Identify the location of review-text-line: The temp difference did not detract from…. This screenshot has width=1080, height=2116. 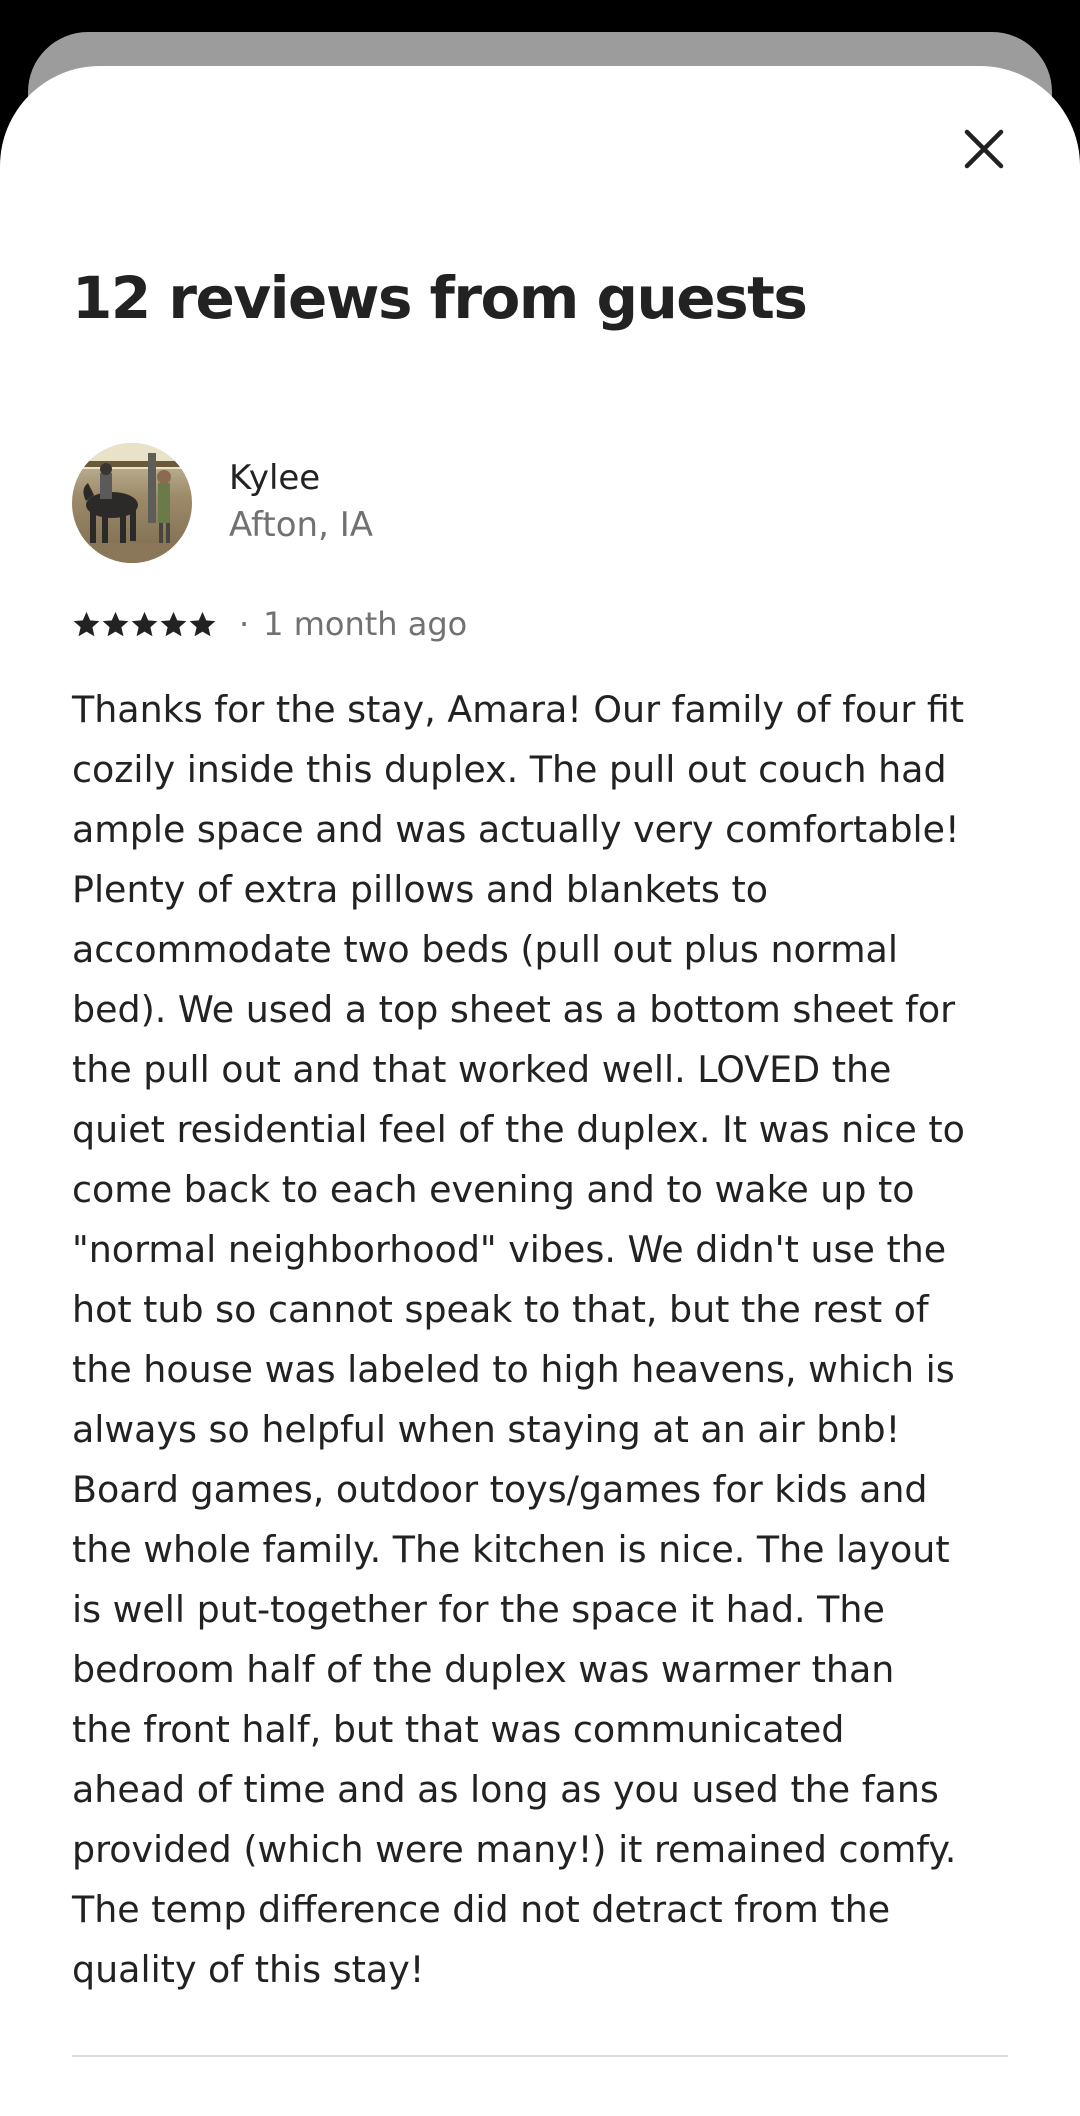
(481, 1909).